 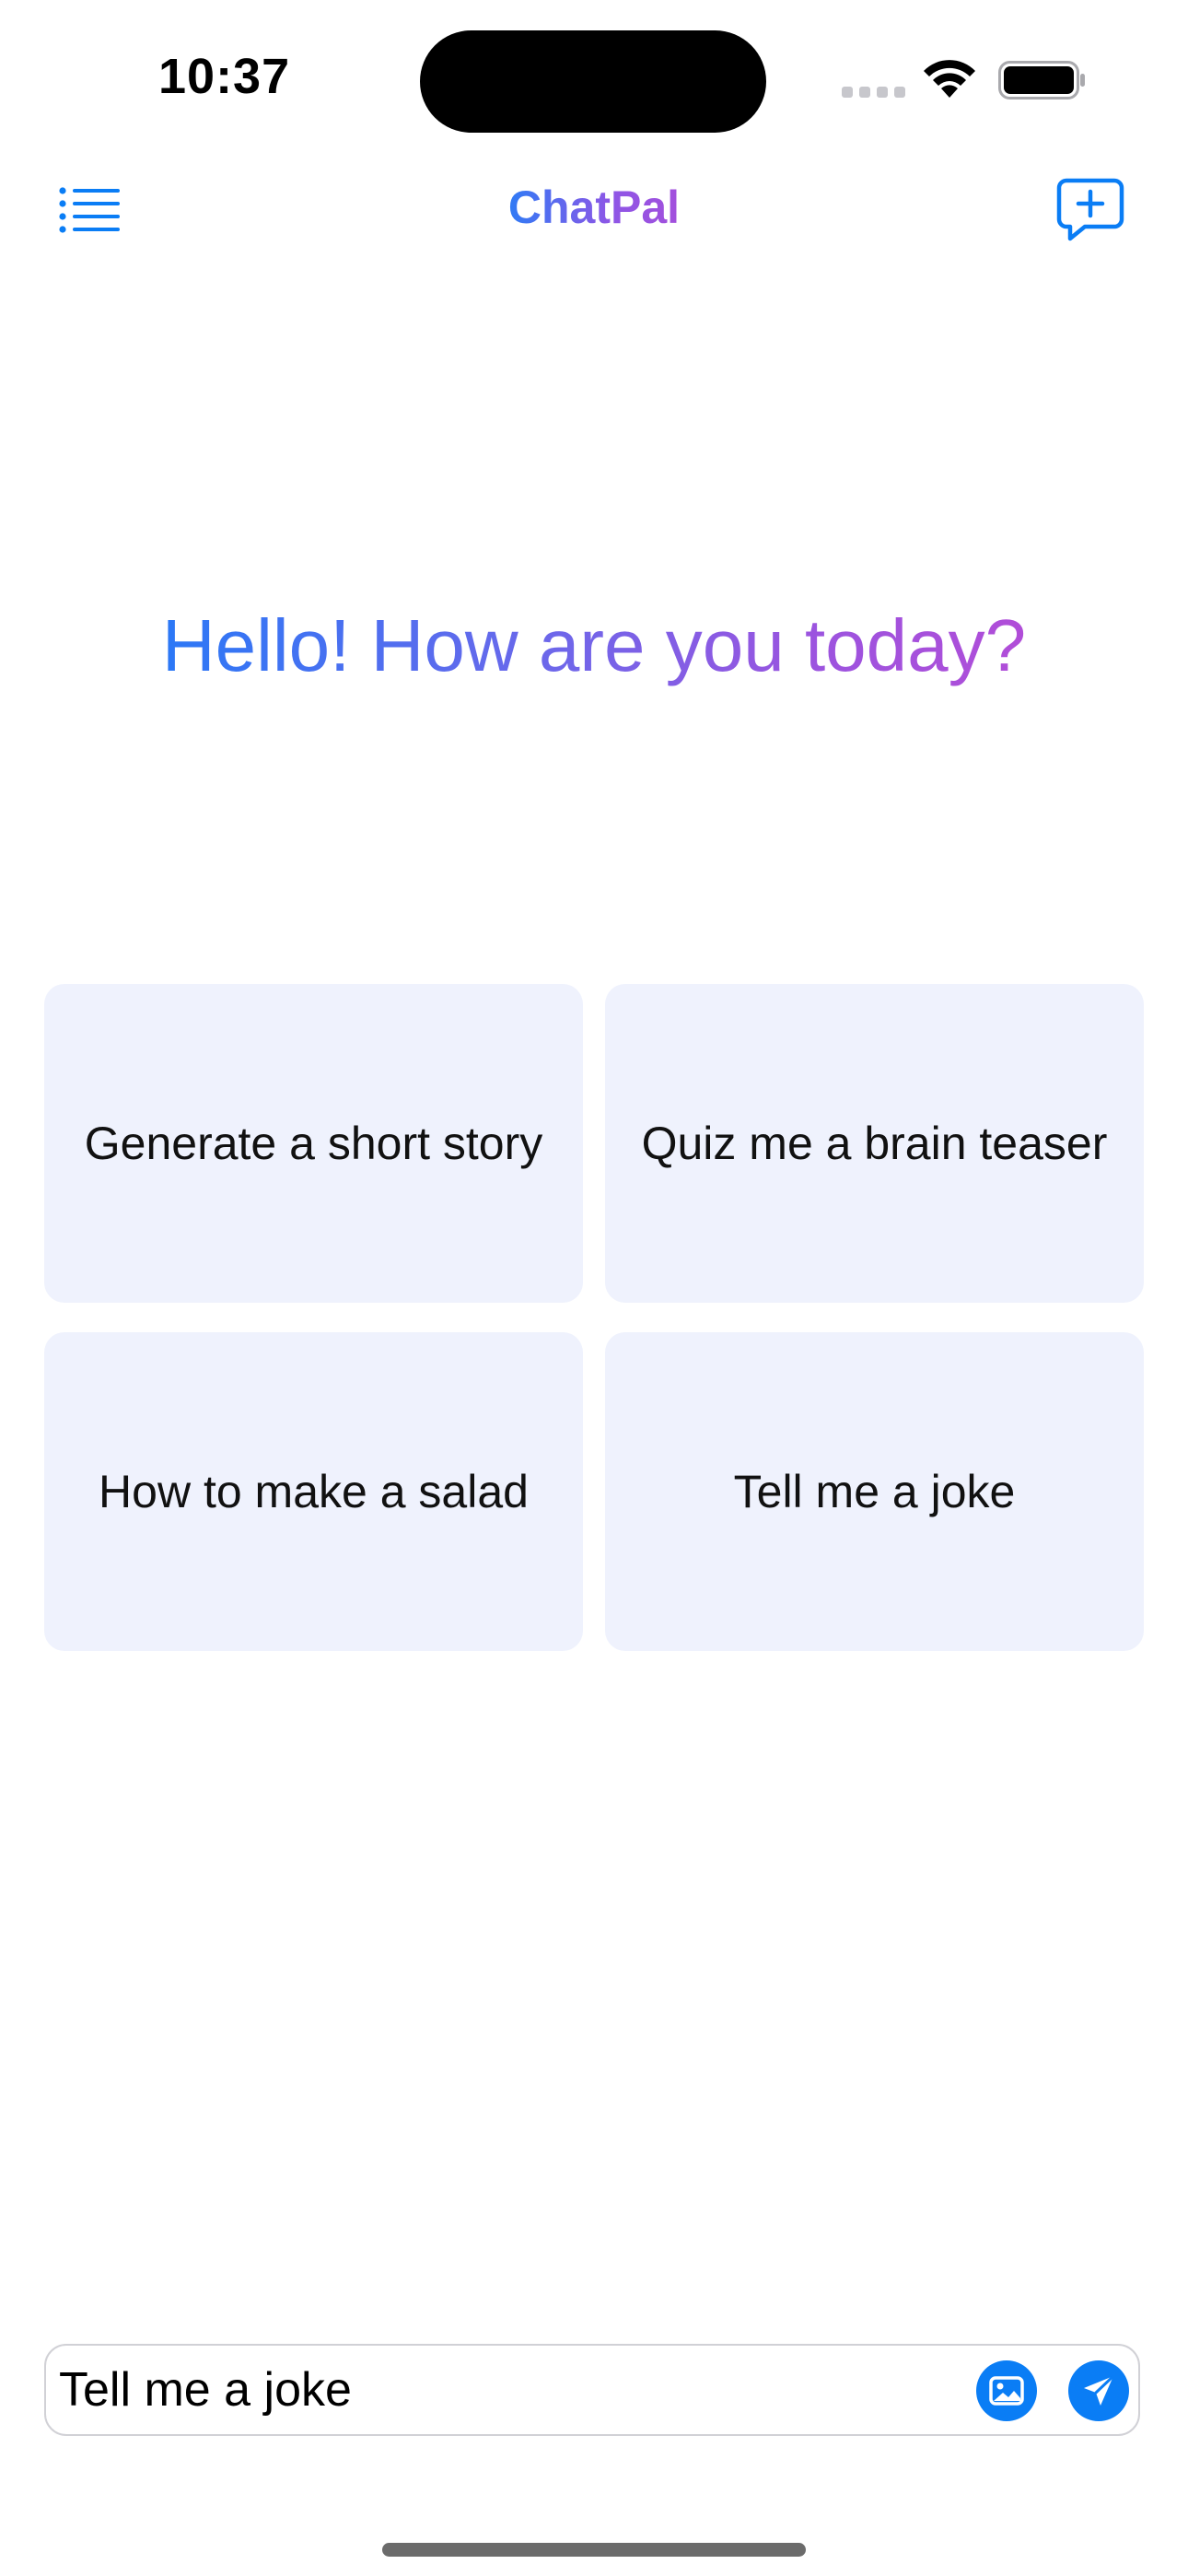 I want to click on battery-icon, so click(x=1041, y=80).